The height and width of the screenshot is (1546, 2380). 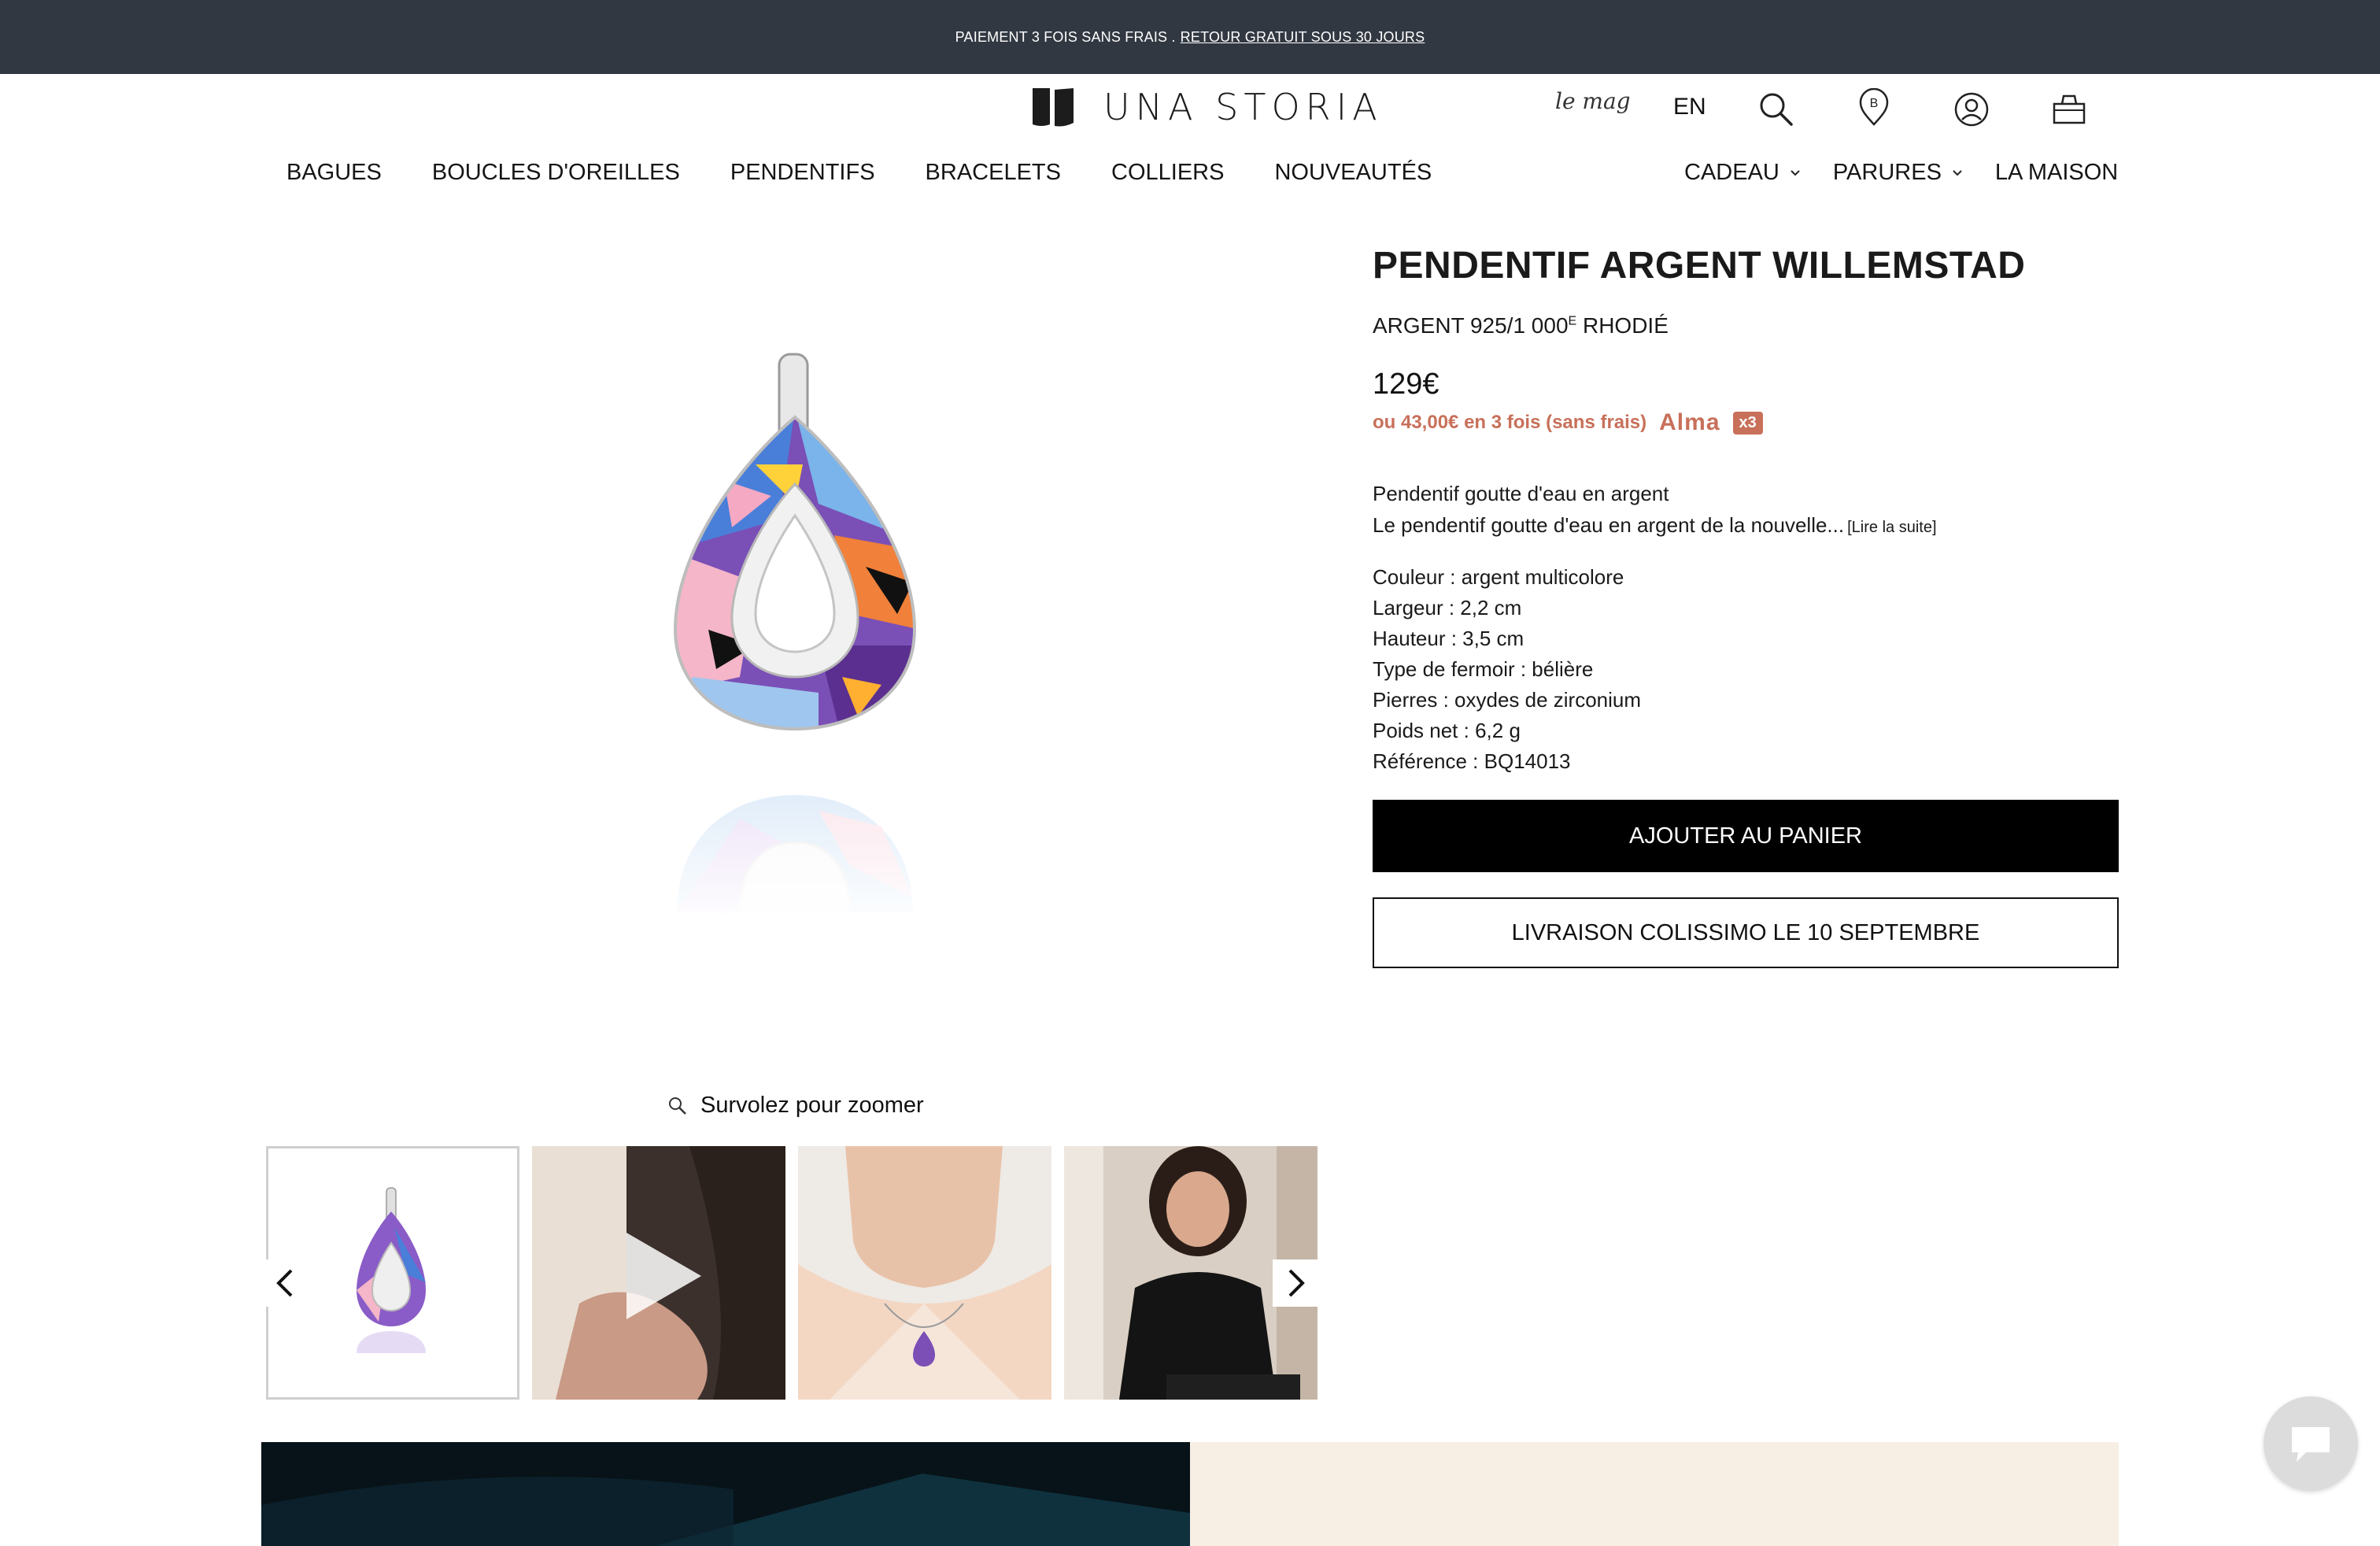 What do you see at coordinates (993, 173) in the screenshot?
I see `nav-bracelets: BRACELETS` at bounding box center [993, 173].